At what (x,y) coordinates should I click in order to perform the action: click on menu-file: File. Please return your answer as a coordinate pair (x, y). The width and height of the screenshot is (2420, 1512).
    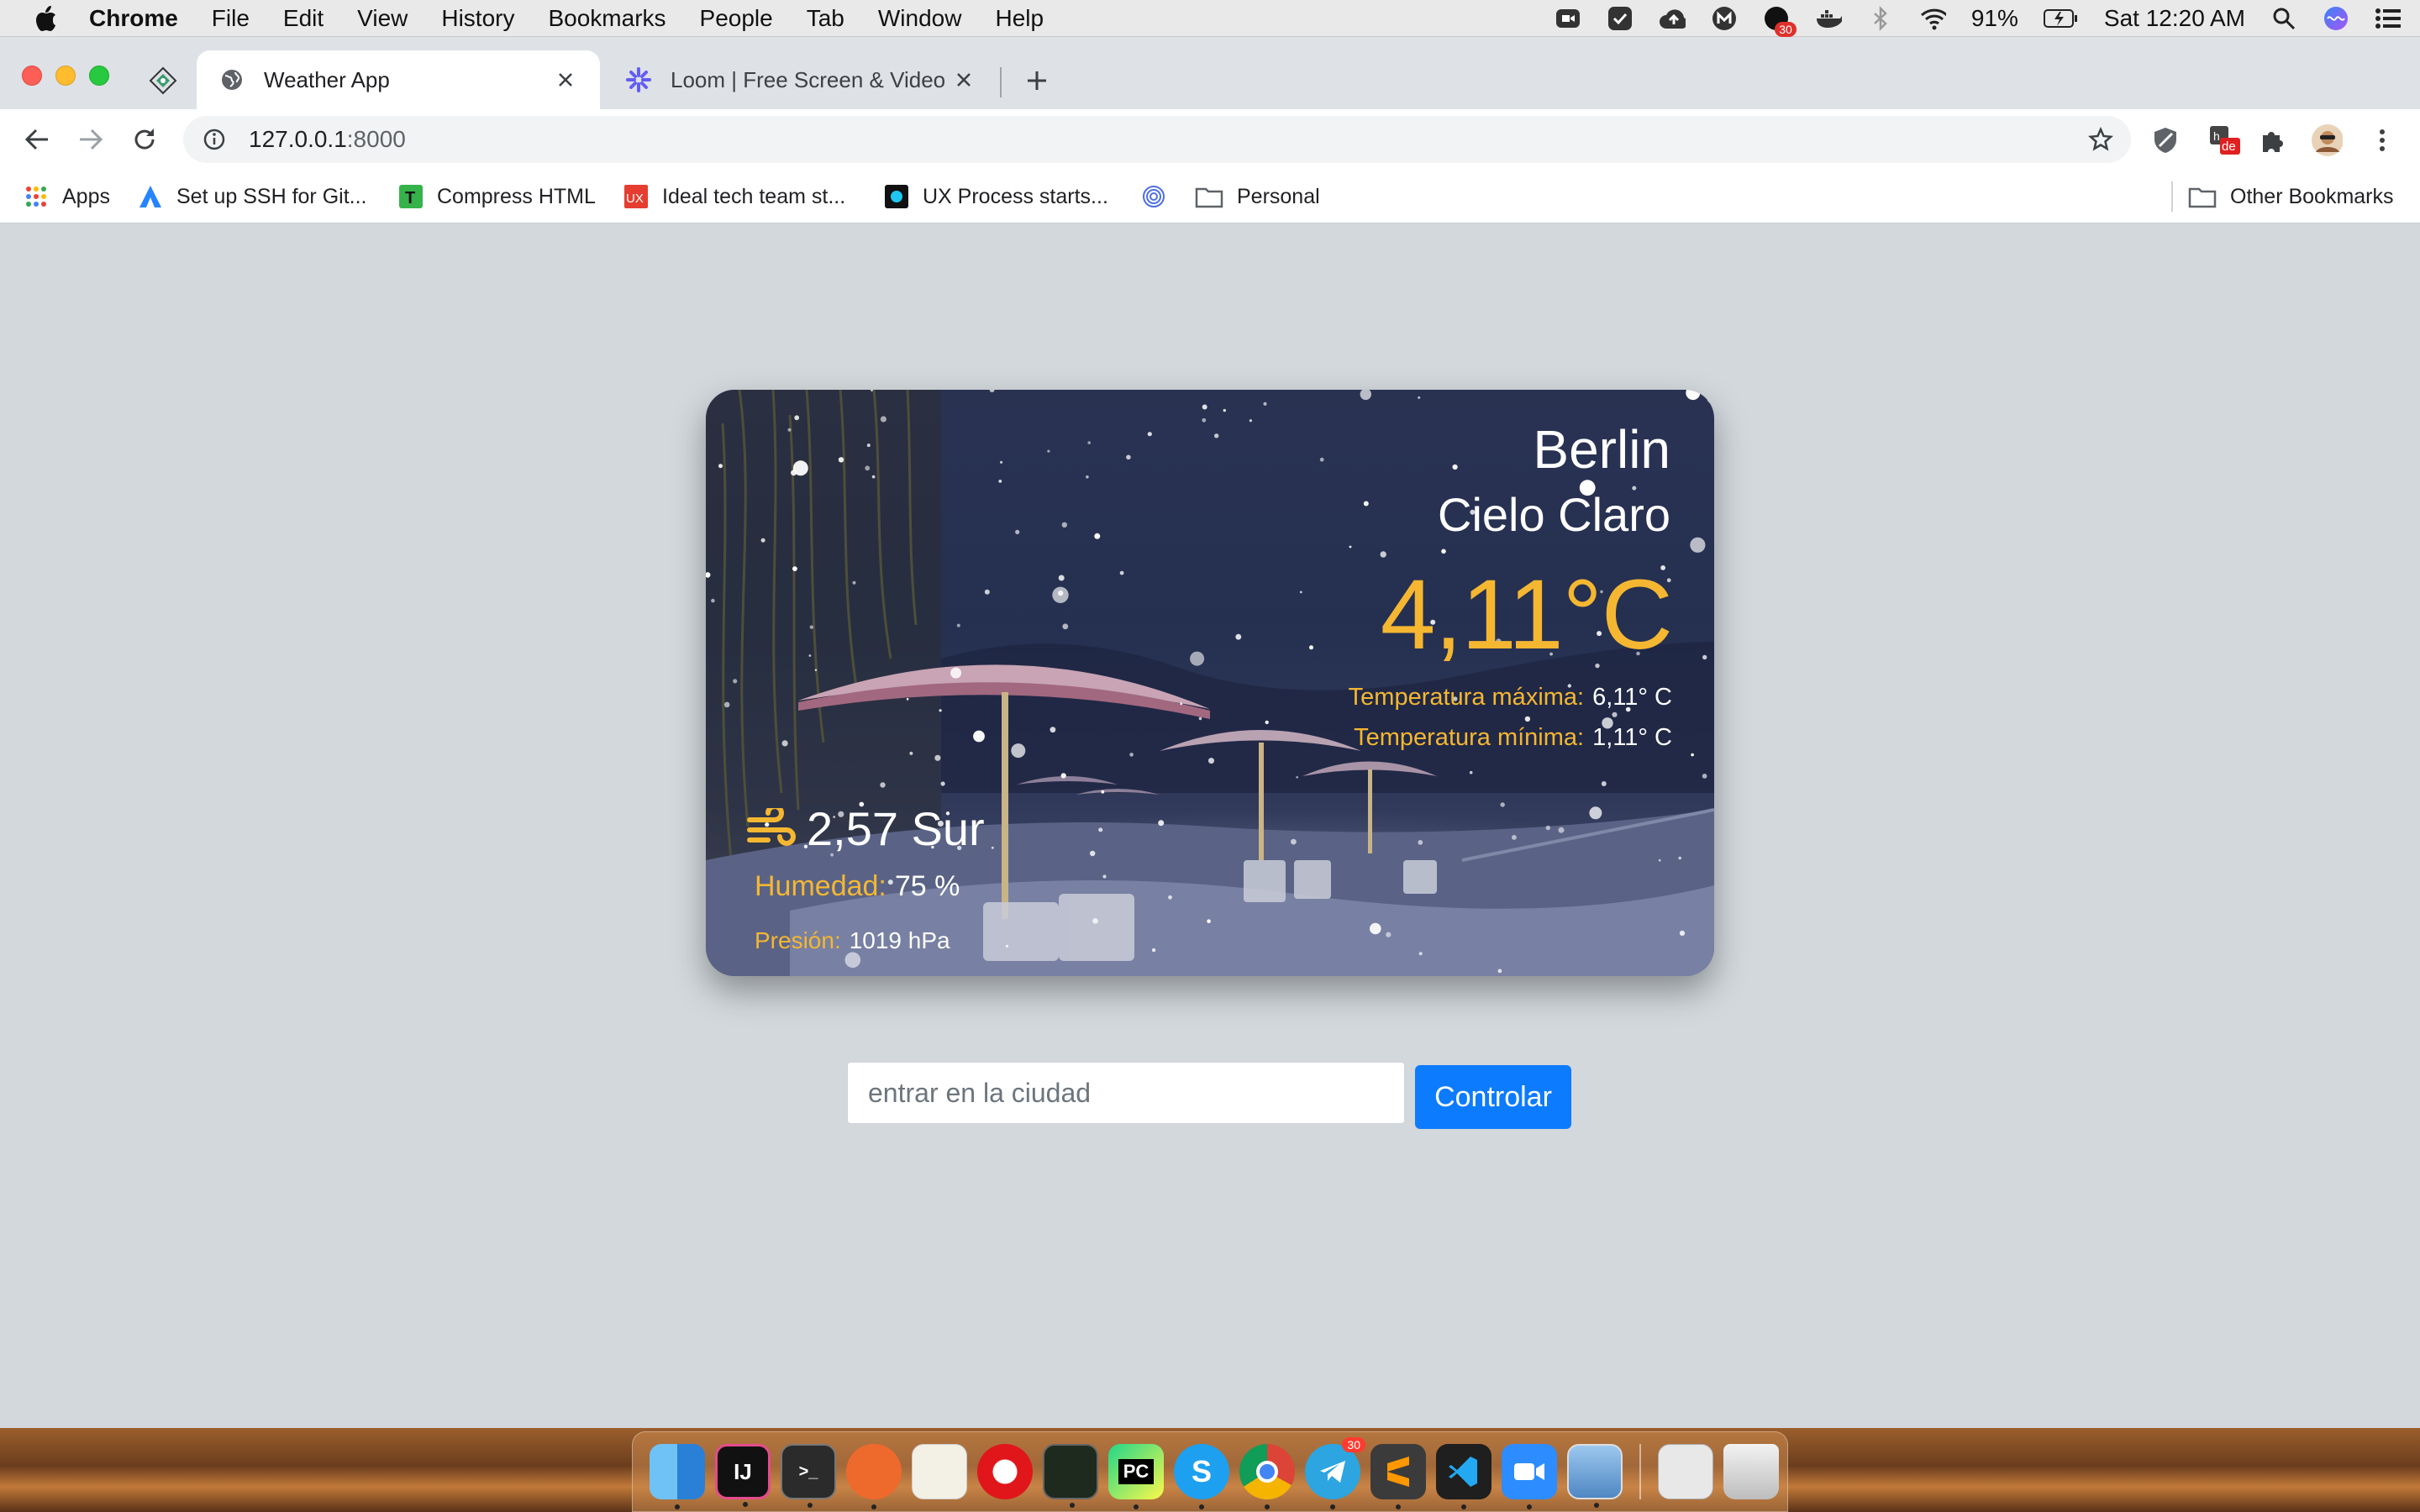
    Looking at the image, I should click on (231, 18).